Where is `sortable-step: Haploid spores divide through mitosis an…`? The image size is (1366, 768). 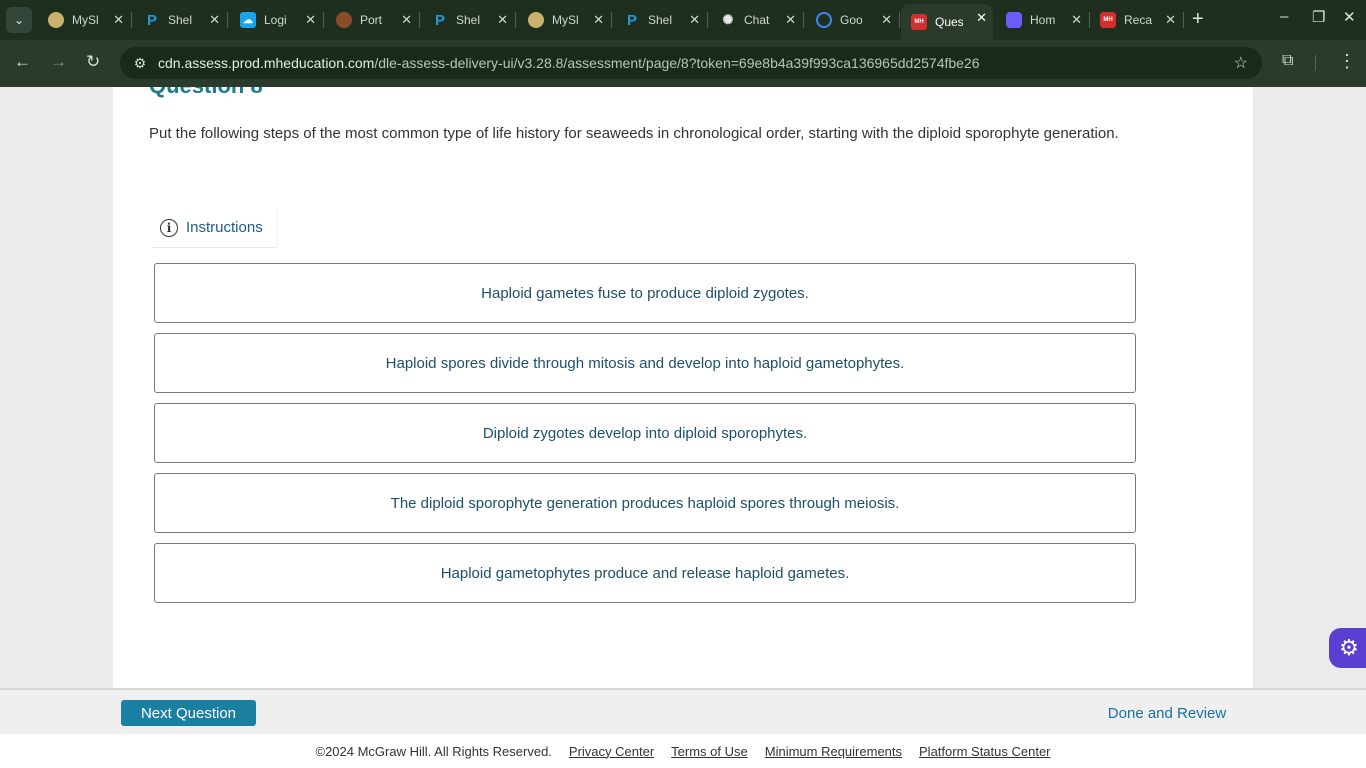
sortable-step: Haploid spores divide through mitosis an… is located at coordinates (645, 363).